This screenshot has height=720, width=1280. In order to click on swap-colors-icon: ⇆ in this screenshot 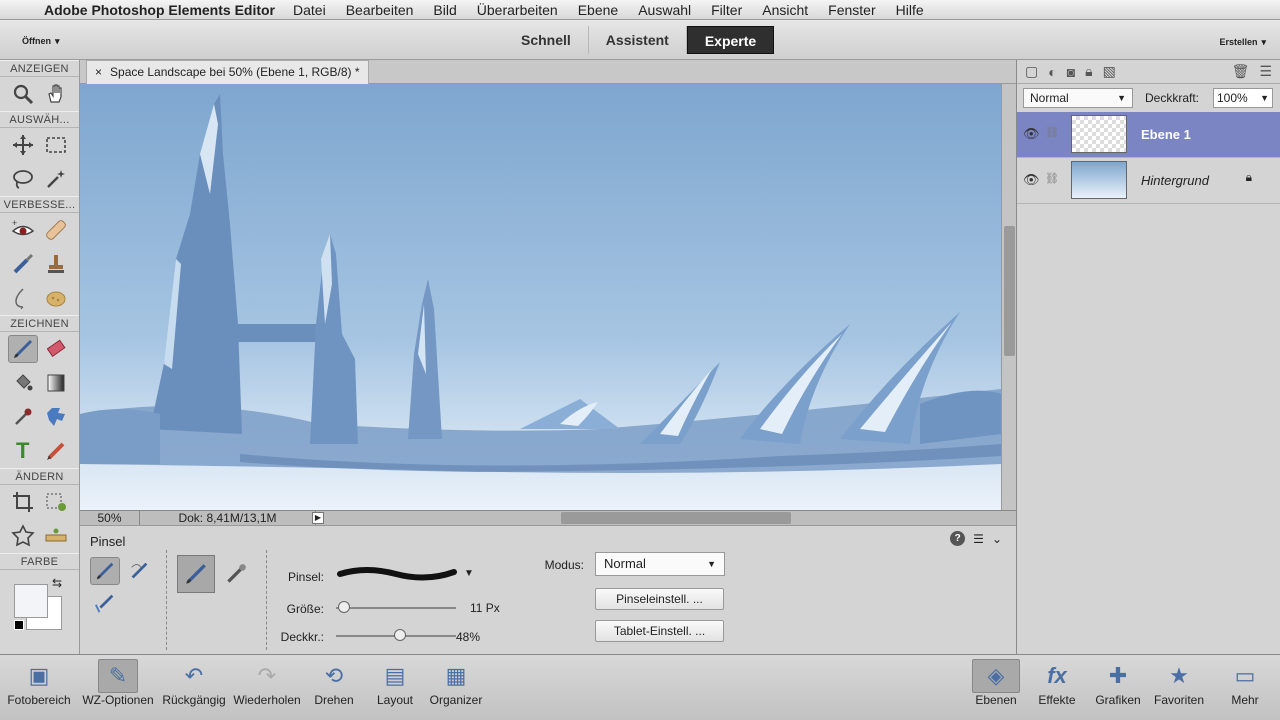, I will do `click(57, 583)`.